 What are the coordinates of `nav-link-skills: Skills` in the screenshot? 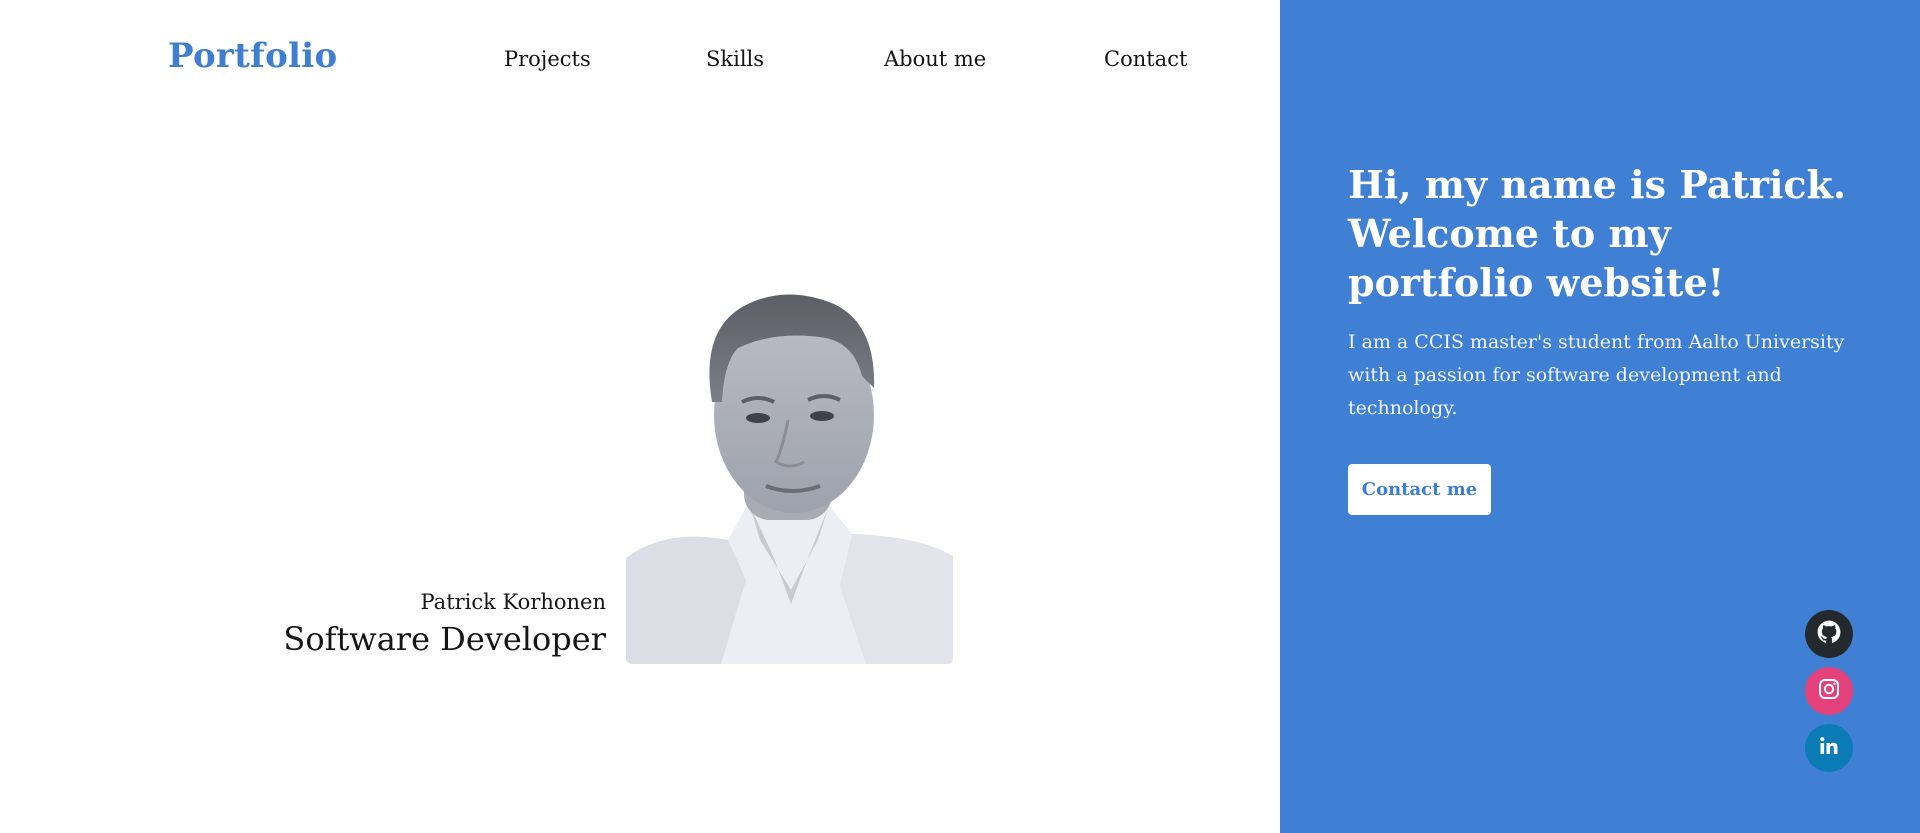 It's located at (735, 59).